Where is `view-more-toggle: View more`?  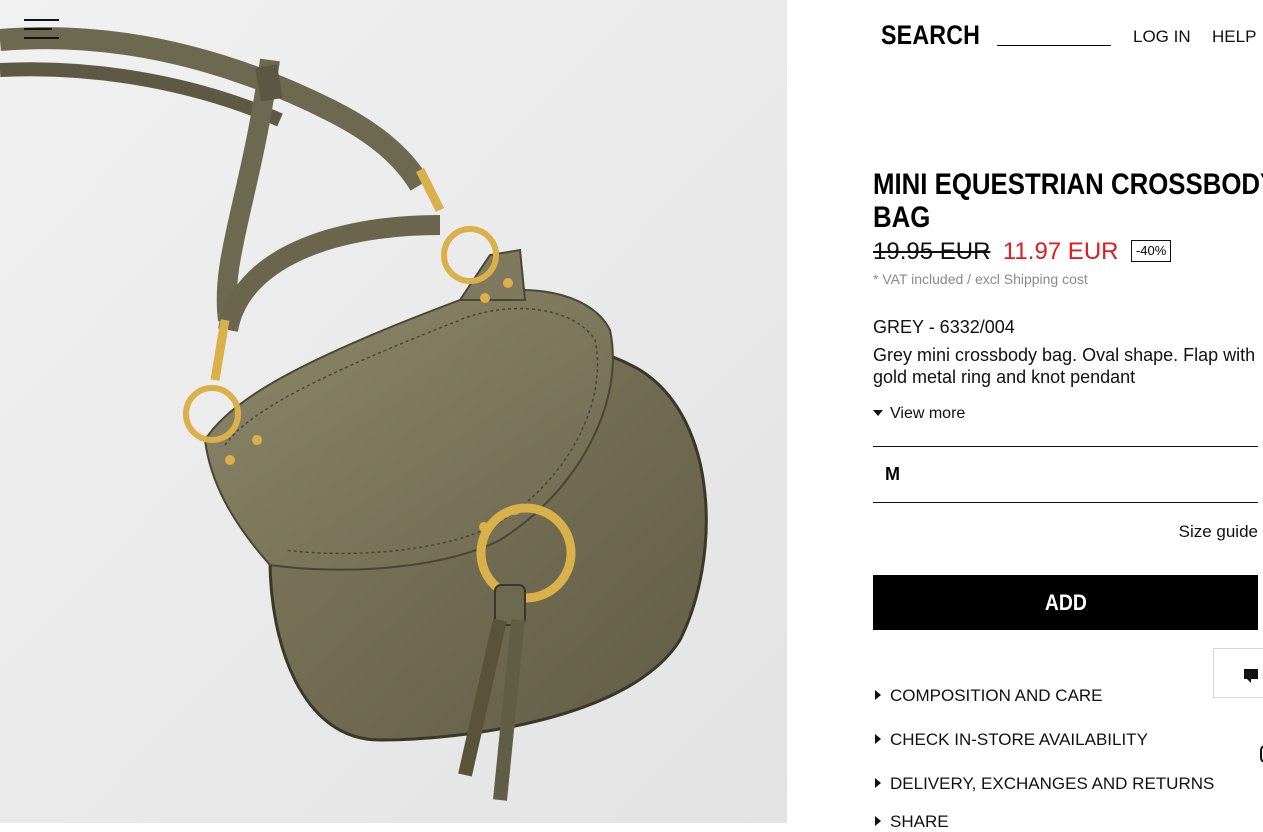
view-more-toggle: View more is located at coordinates (919, 414).